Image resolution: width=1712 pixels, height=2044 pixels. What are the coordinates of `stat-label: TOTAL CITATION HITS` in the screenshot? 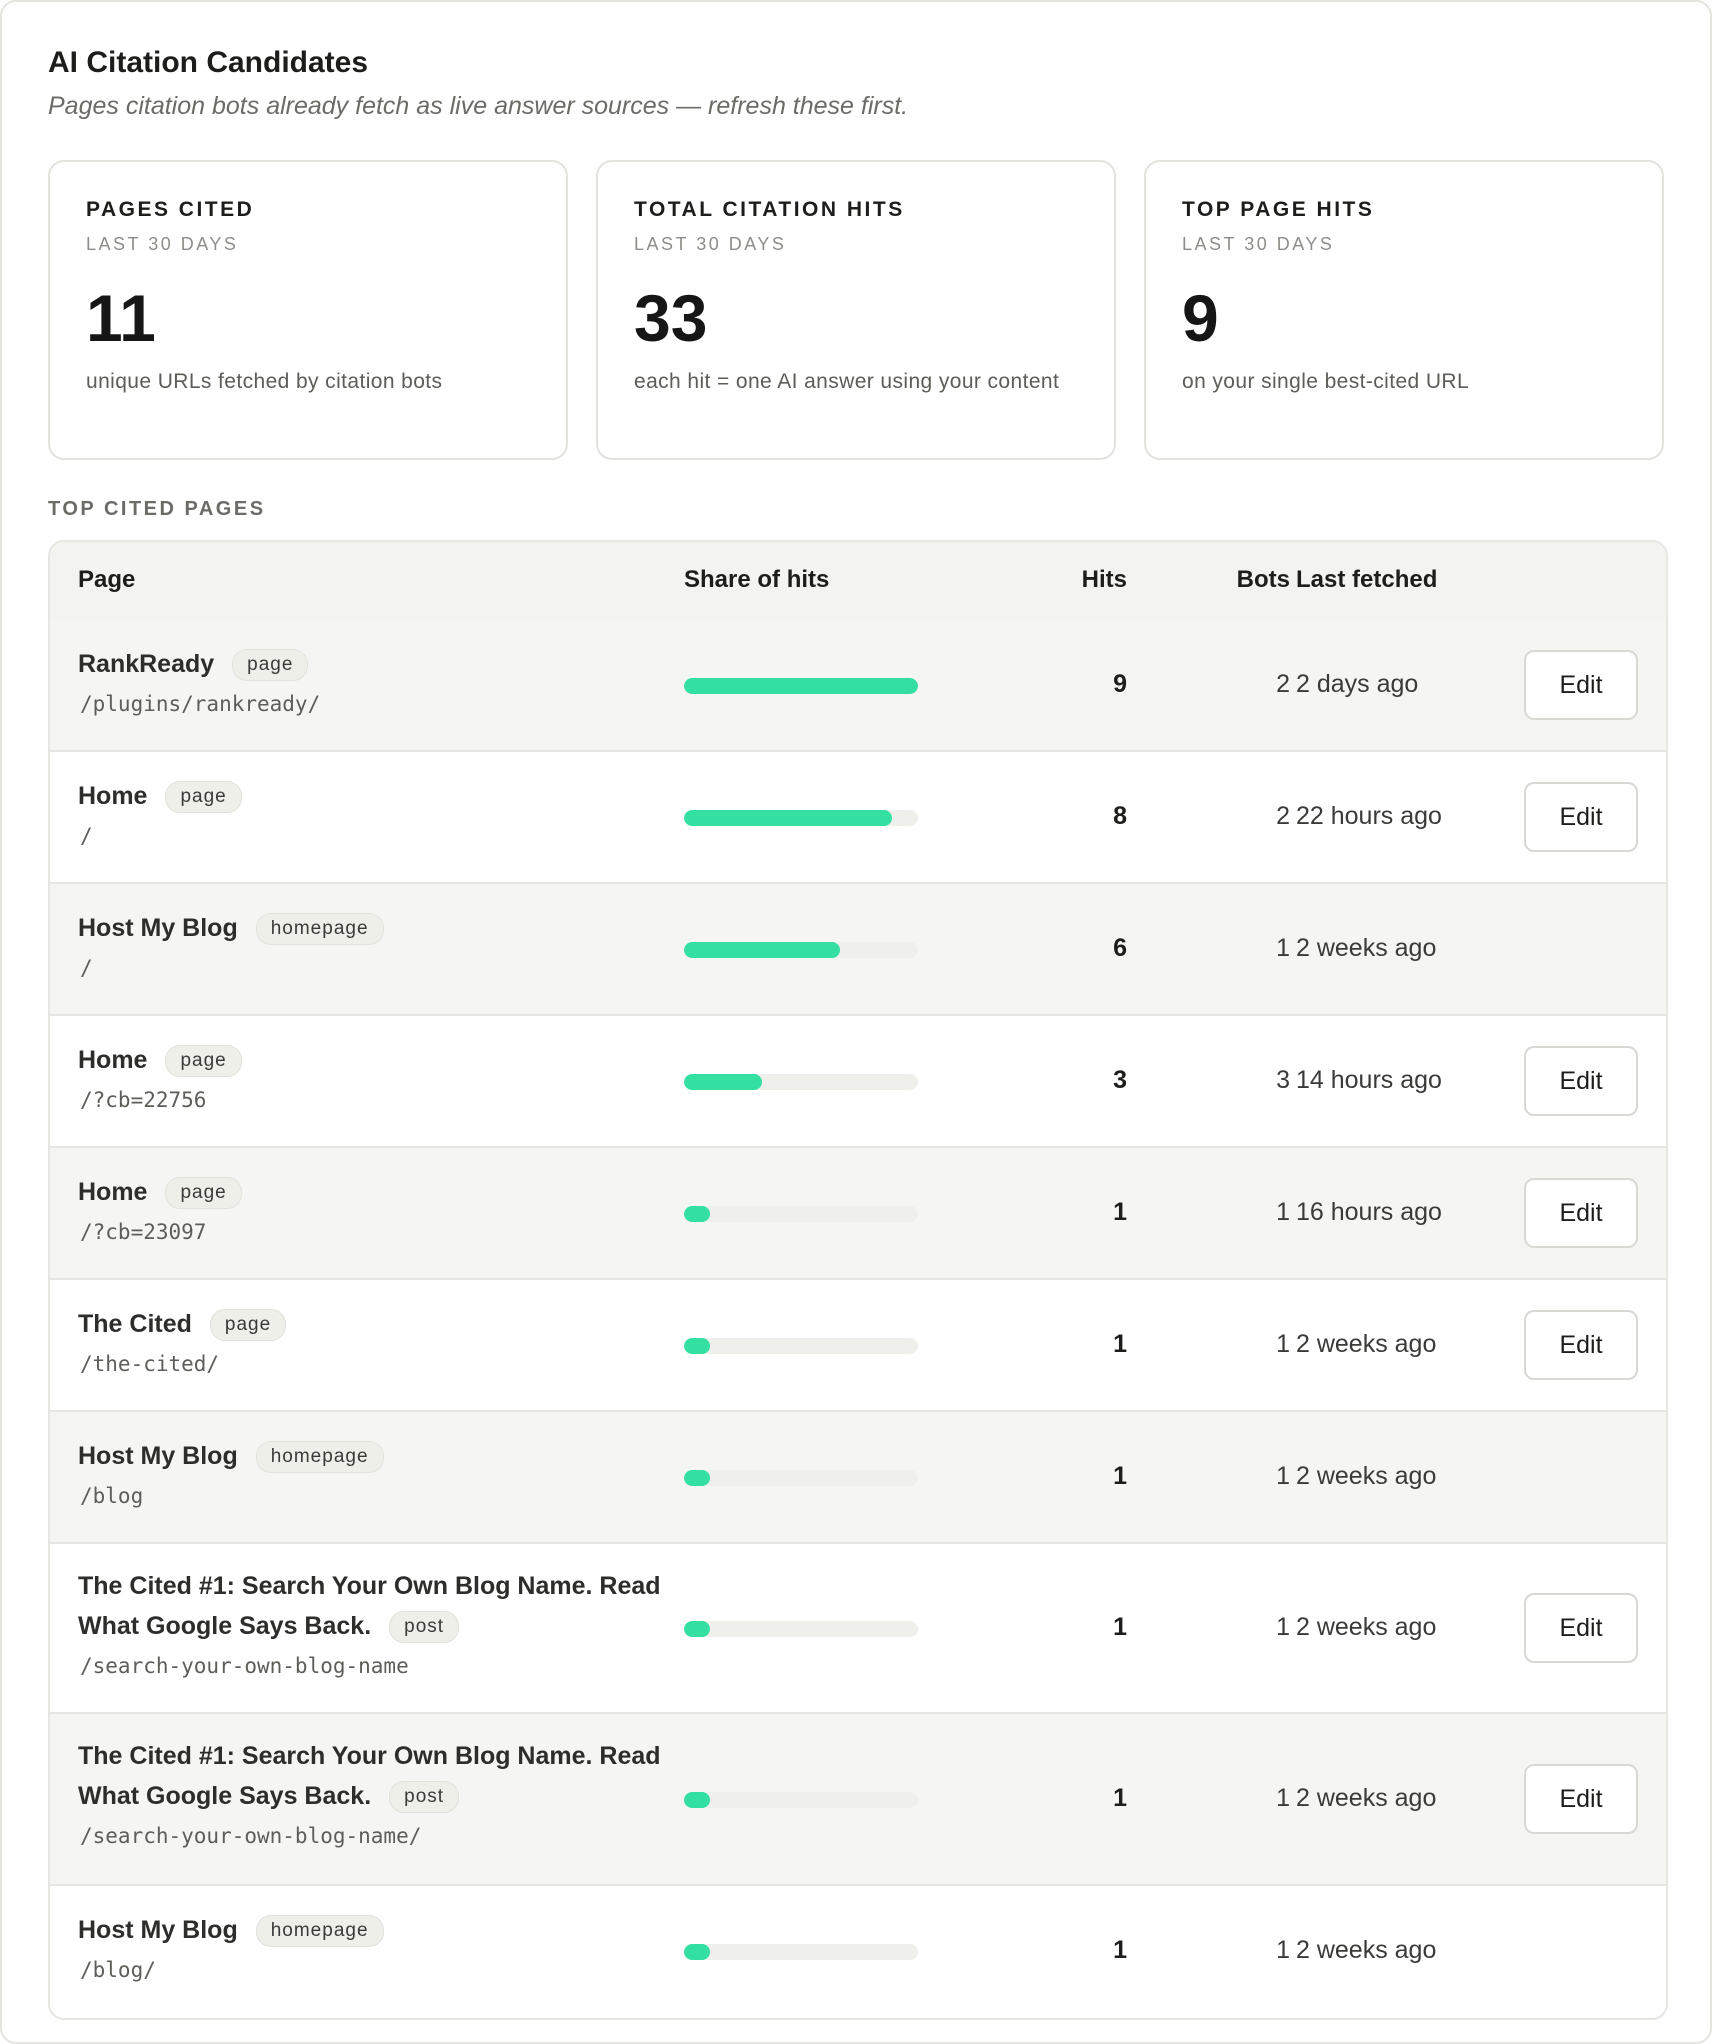 It's located at (769, 209).